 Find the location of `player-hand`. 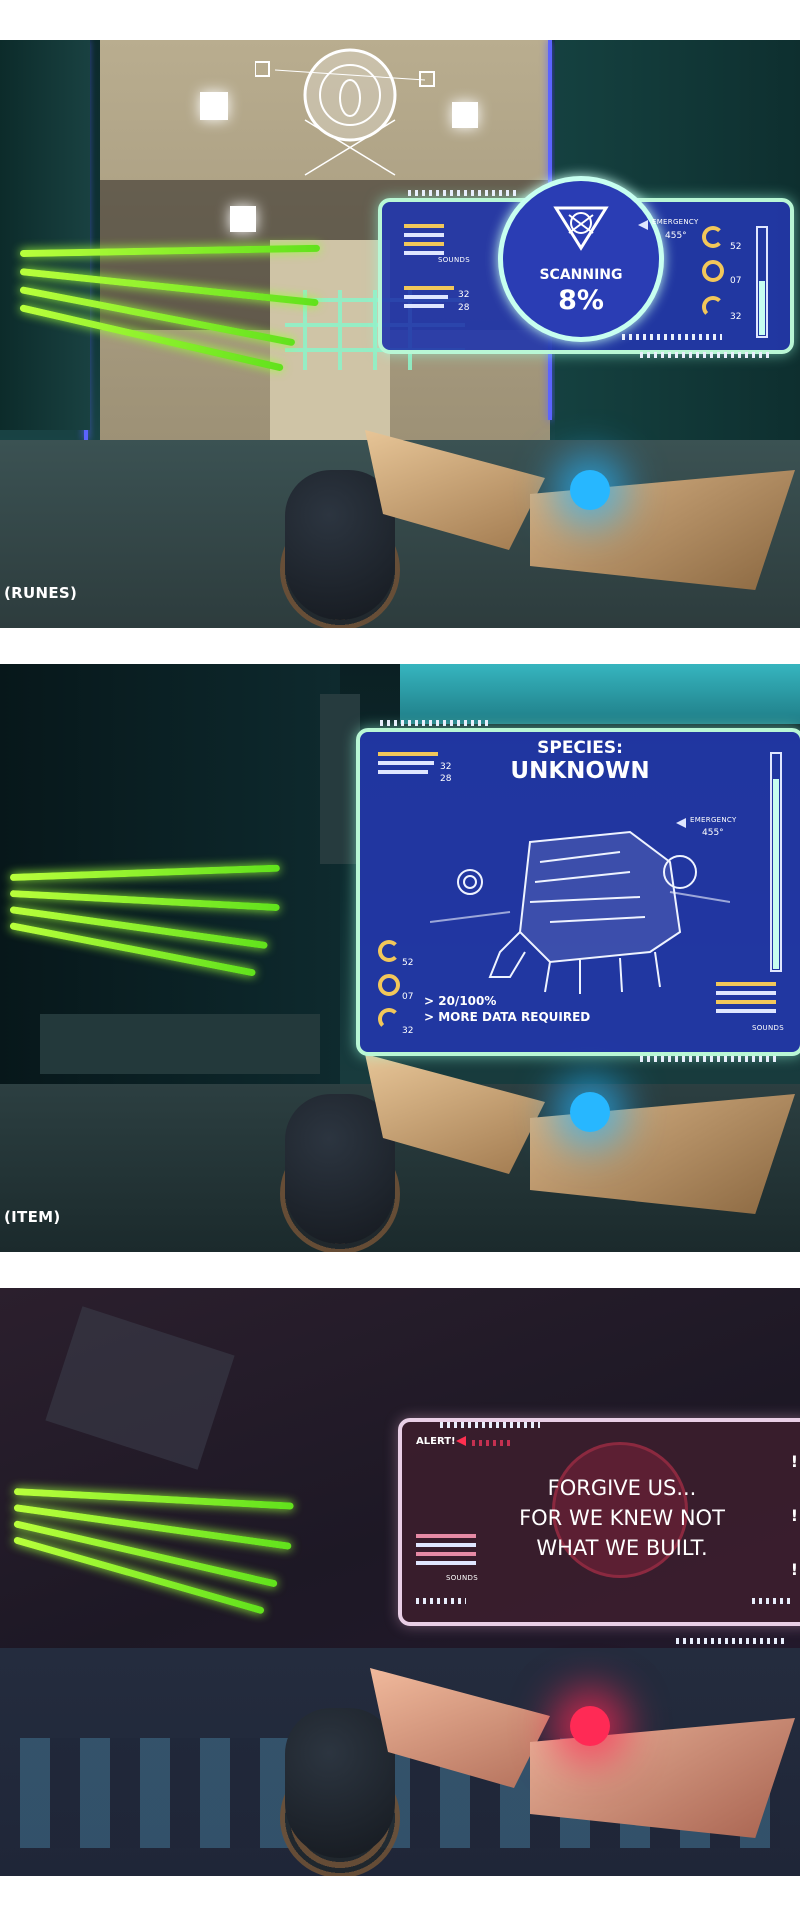

player-hand is located at coordinates (340, 1783).